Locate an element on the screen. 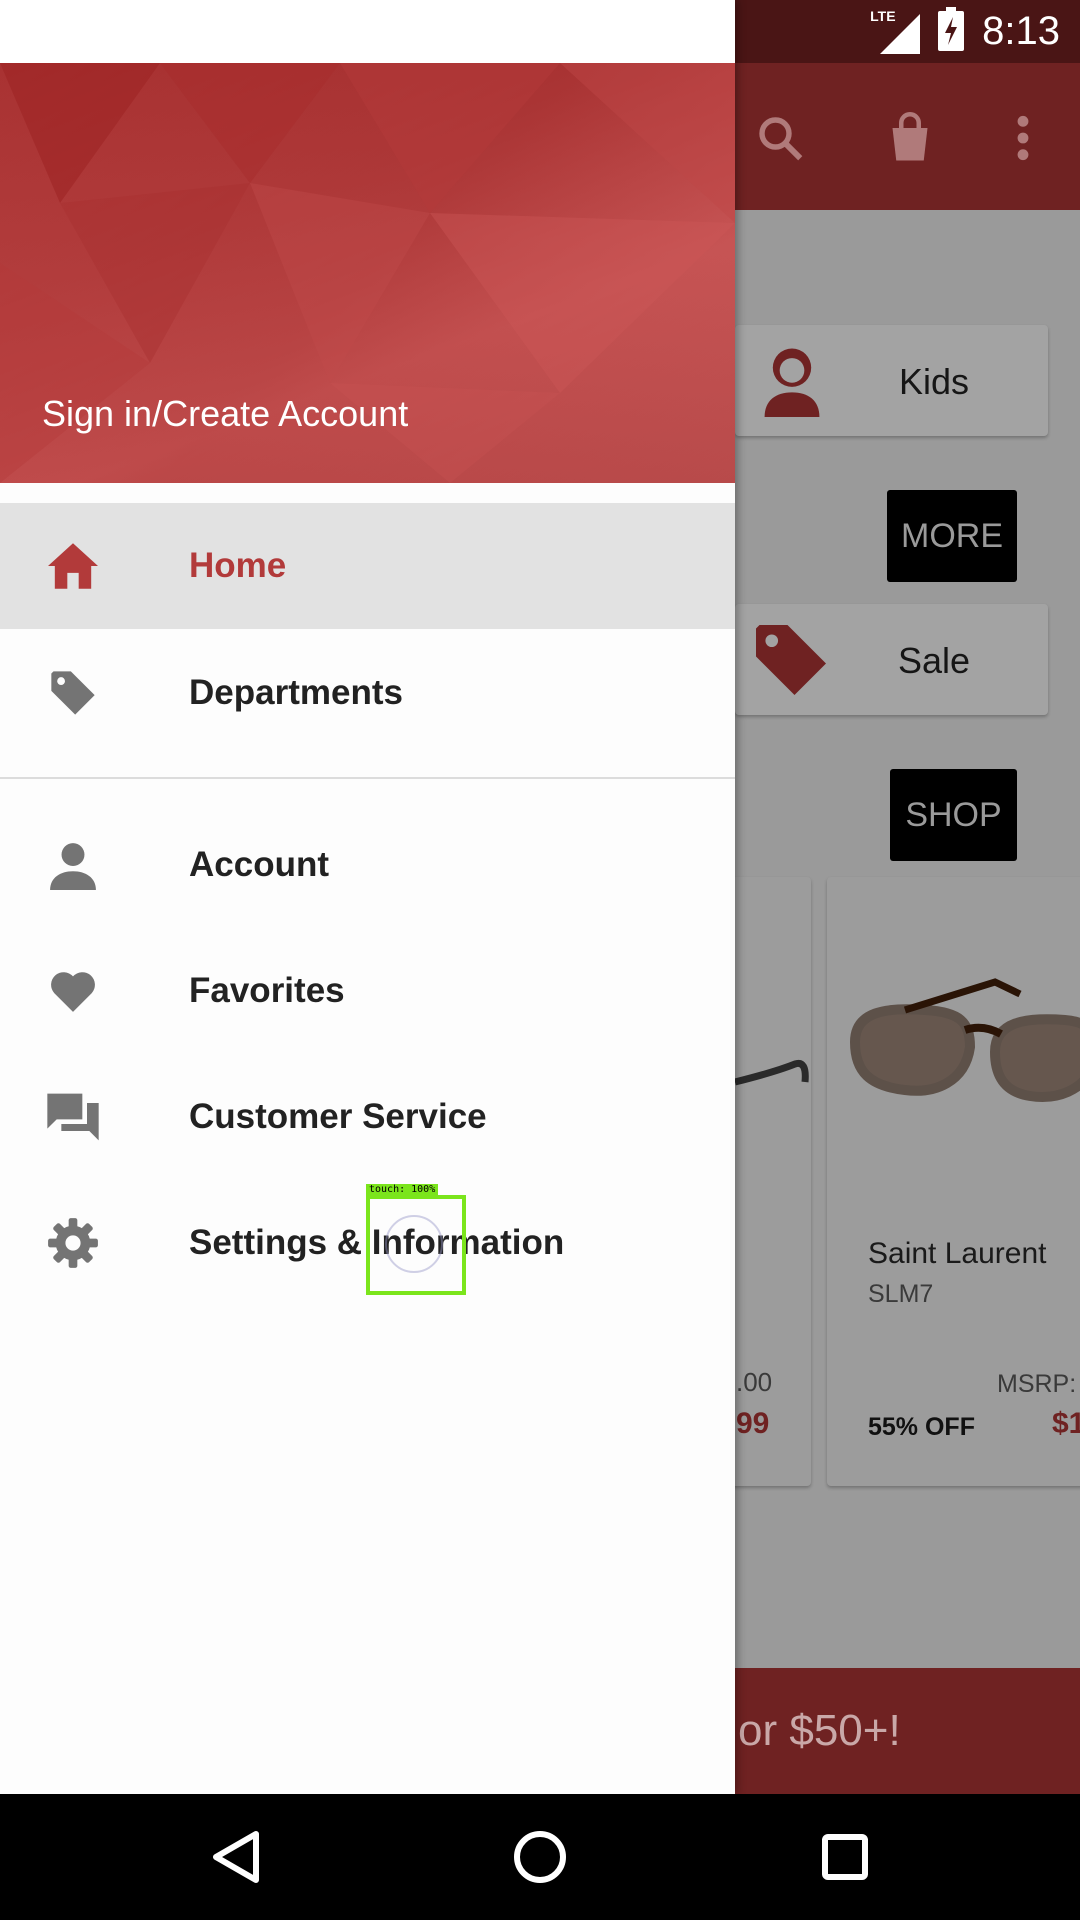 Image resolution: width=1080 pixels, height=1920 pixels. drawer-item-account: Account is located at coordinates (367, 865).